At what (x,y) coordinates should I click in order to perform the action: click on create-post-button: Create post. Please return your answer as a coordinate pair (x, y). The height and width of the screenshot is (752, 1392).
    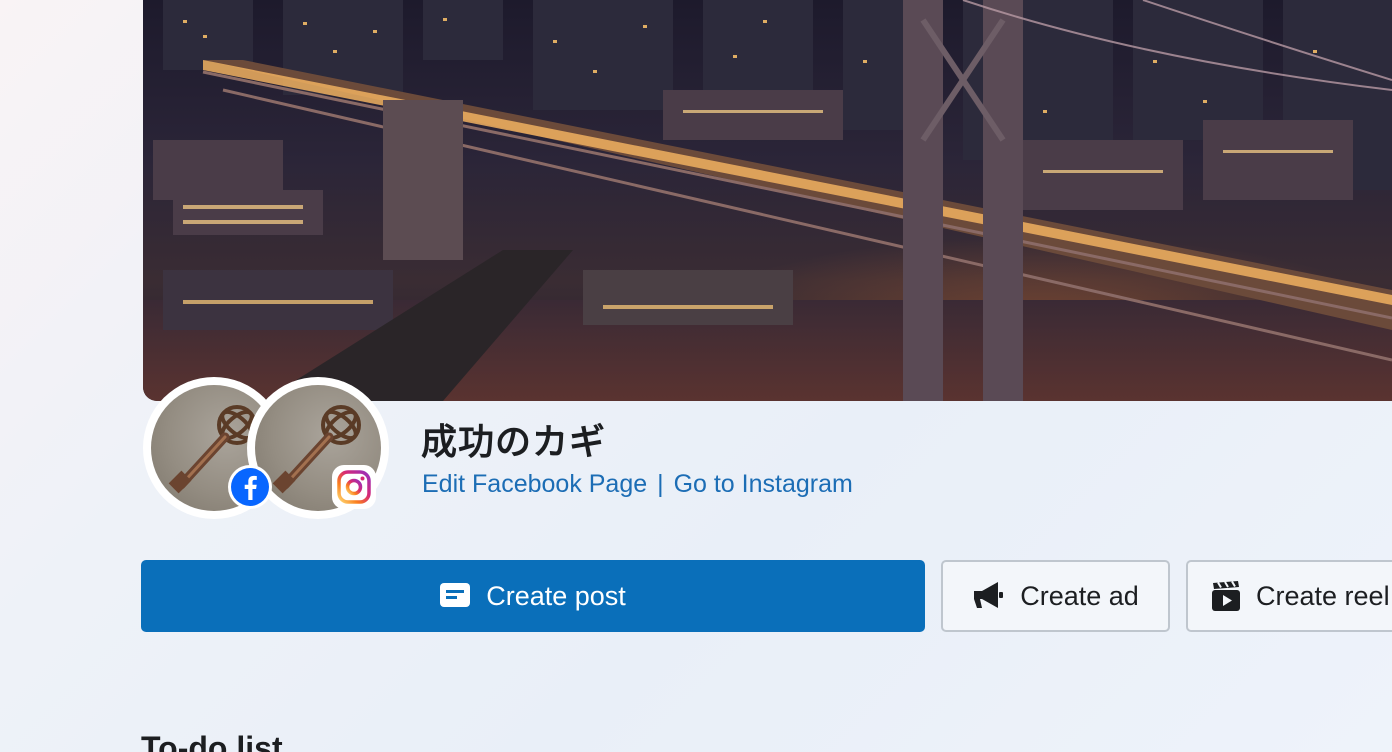
    Looking at the image, I should click on (533, 596).